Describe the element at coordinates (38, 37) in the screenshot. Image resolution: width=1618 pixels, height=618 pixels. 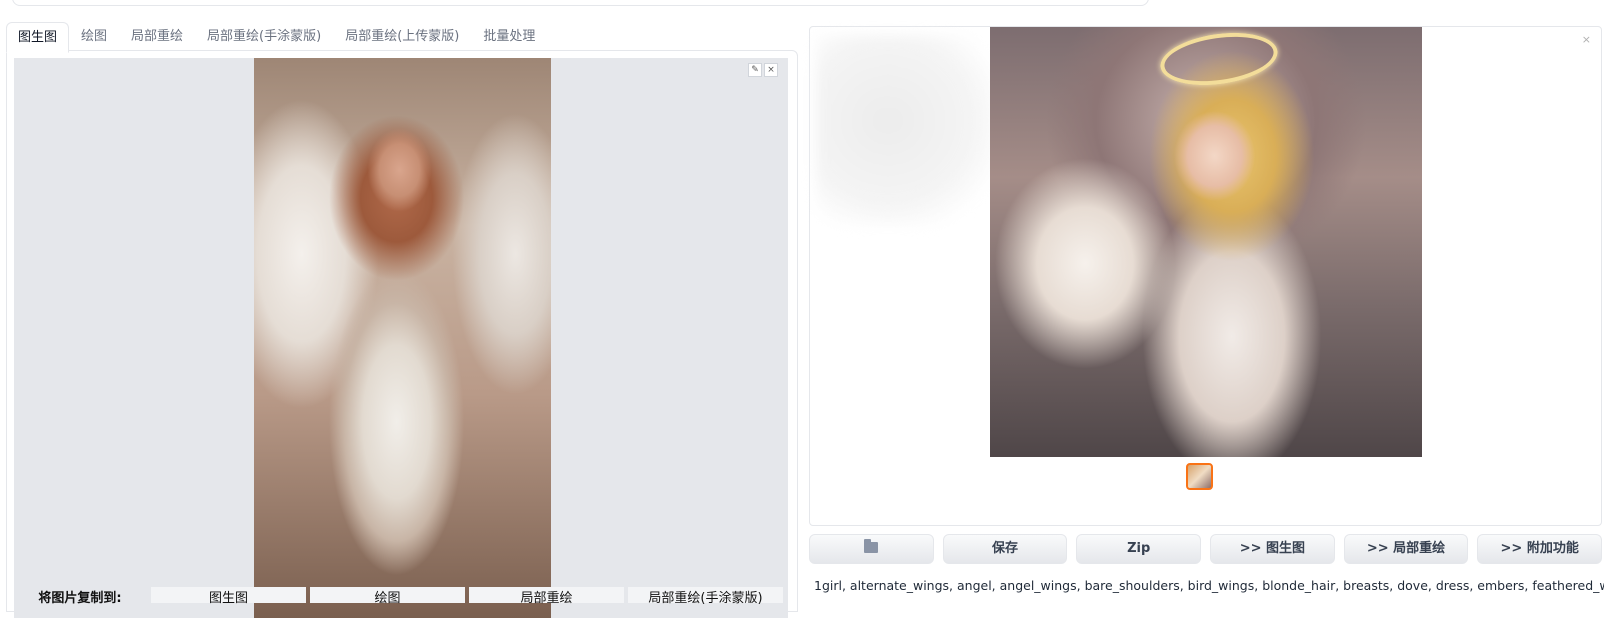
I see `tab-img2img: 图生图` at that location.